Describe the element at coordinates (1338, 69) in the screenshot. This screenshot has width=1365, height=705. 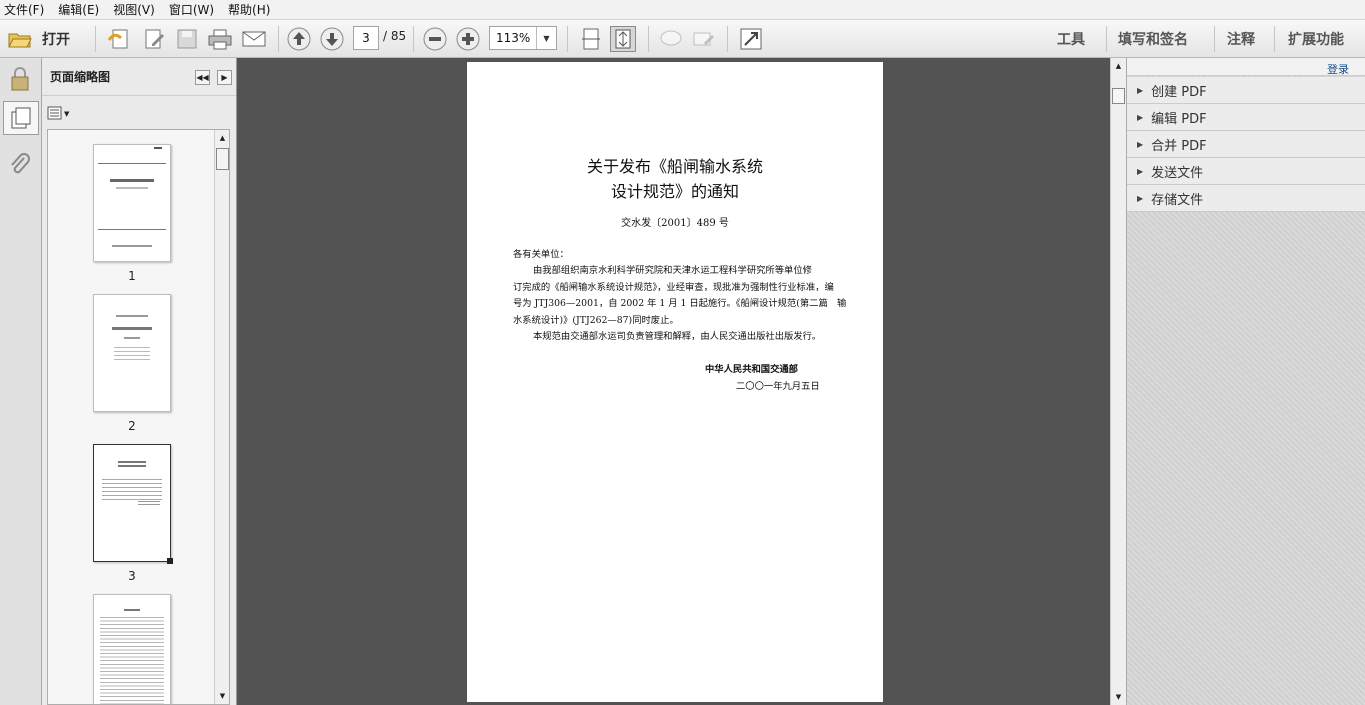
I see `login-link: 登录` at that location.